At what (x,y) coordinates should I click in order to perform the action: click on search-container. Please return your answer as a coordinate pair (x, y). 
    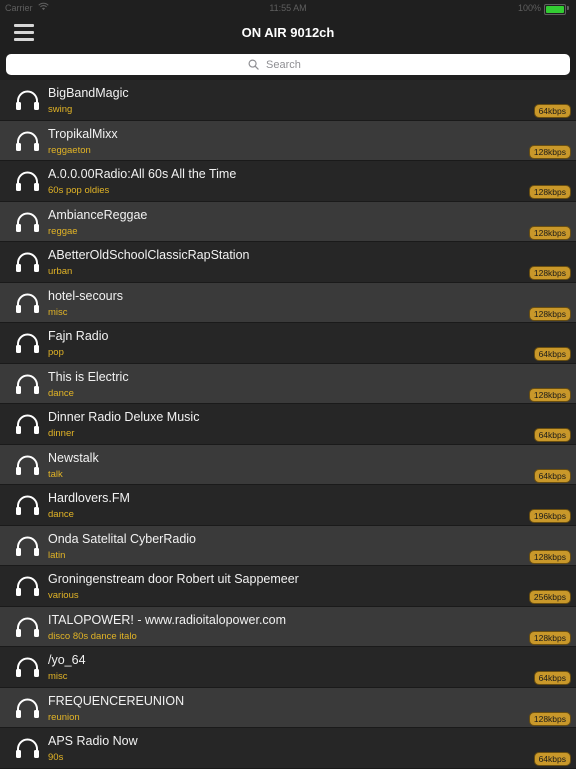
    Looking at the image, I should click on (288, 64).